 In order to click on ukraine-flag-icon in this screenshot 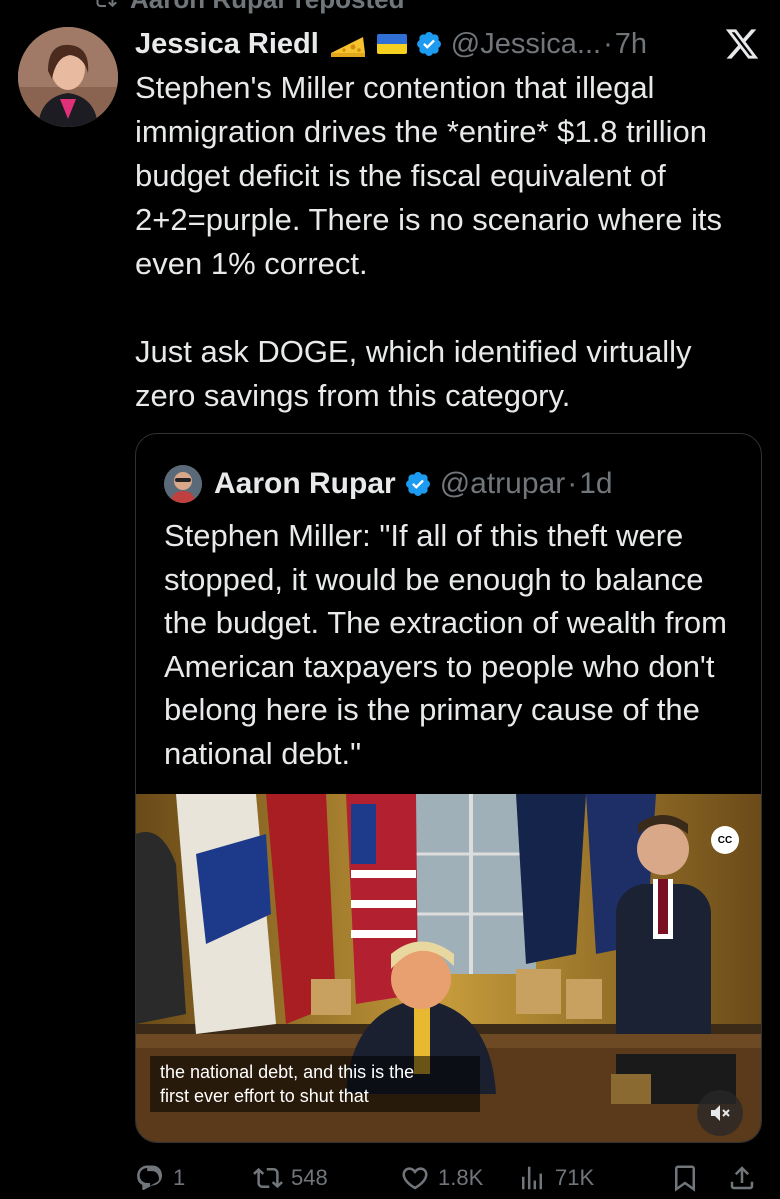, I will do `click(391, 44)`.